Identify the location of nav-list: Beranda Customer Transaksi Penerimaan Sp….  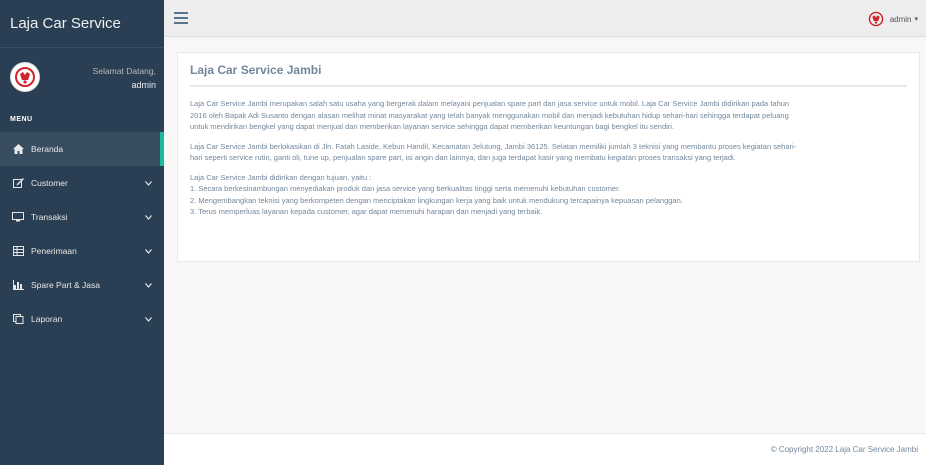
(82, 234).